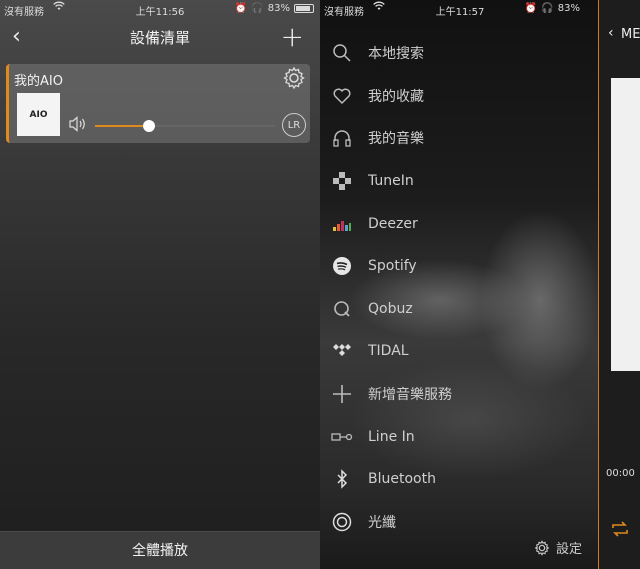 The width and height of the screenshot is (640, 569). Describe the element at coordinates (611, 33) in the screenshot. I see `panel-back-button: ‹` at that location.